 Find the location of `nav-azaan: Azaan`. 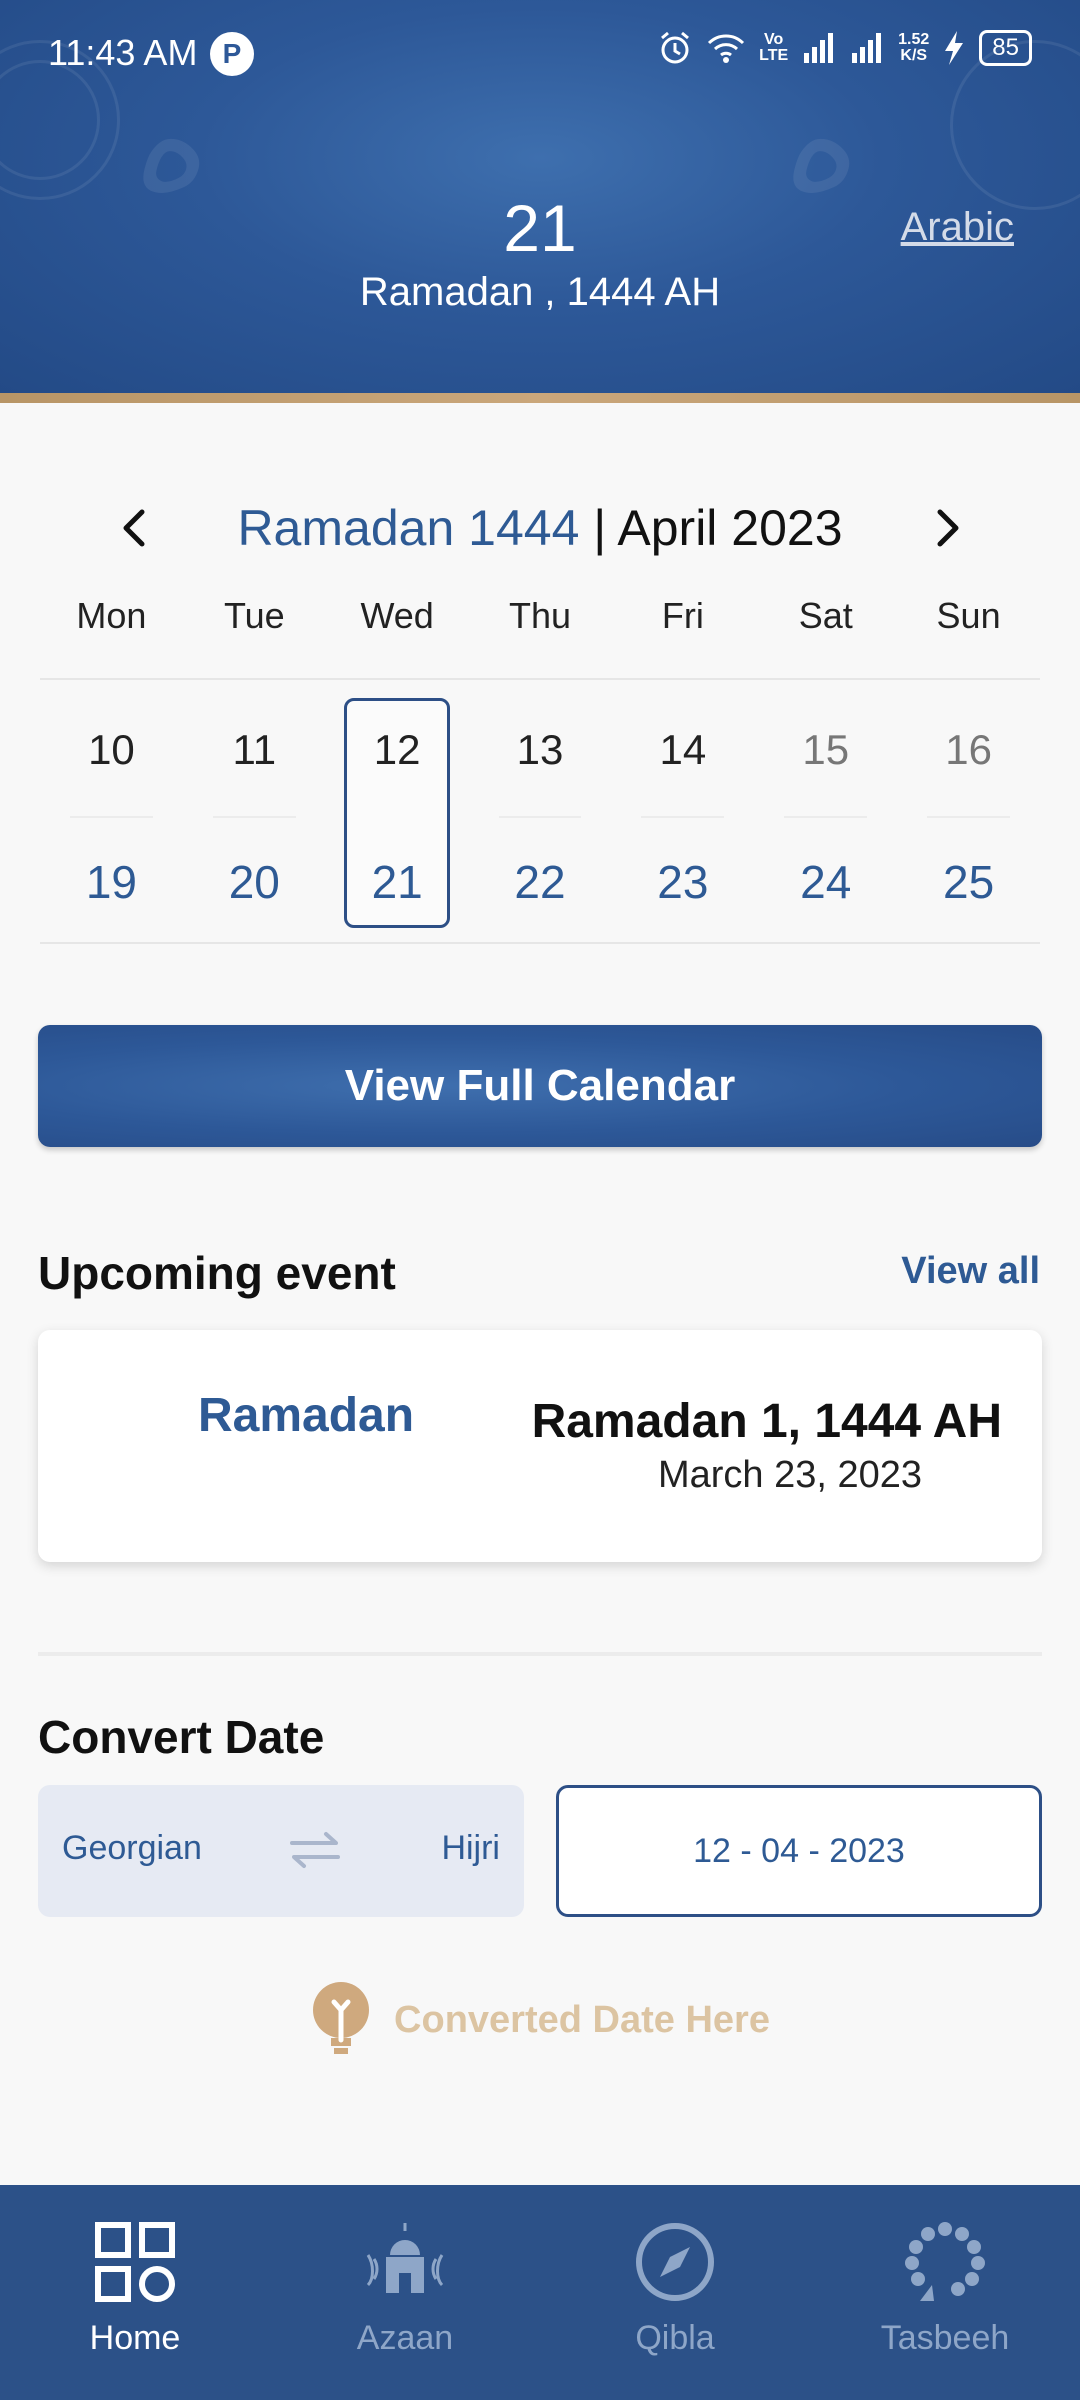

nav-azaan: Azaan is located at coordinates (405, 2292).